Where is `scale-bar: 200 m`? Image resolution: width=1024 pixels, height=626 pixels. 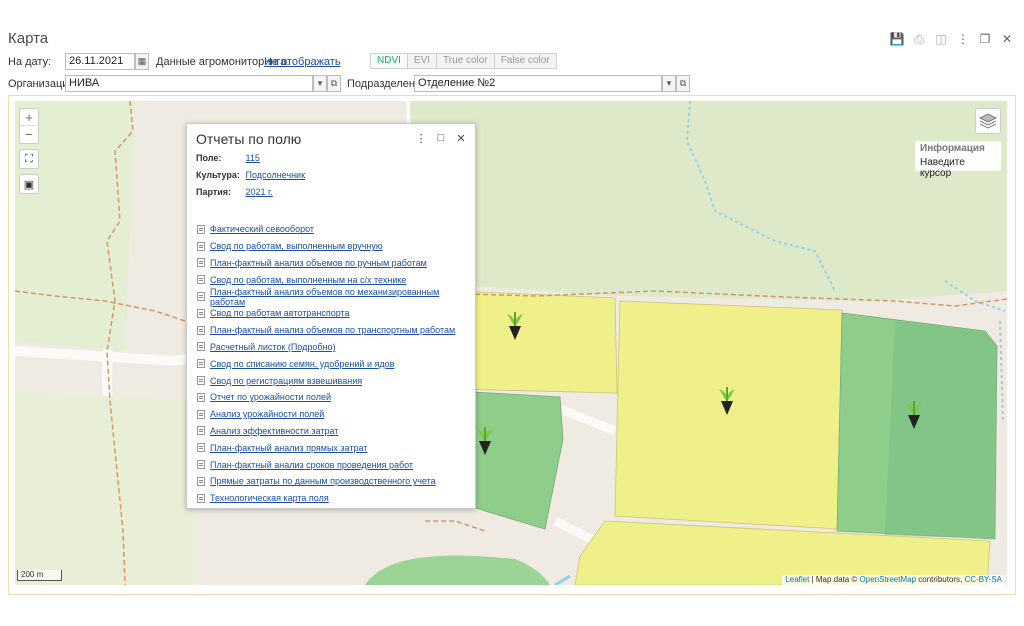
scale-bar: 200 m is located at coordinates (39, 575).